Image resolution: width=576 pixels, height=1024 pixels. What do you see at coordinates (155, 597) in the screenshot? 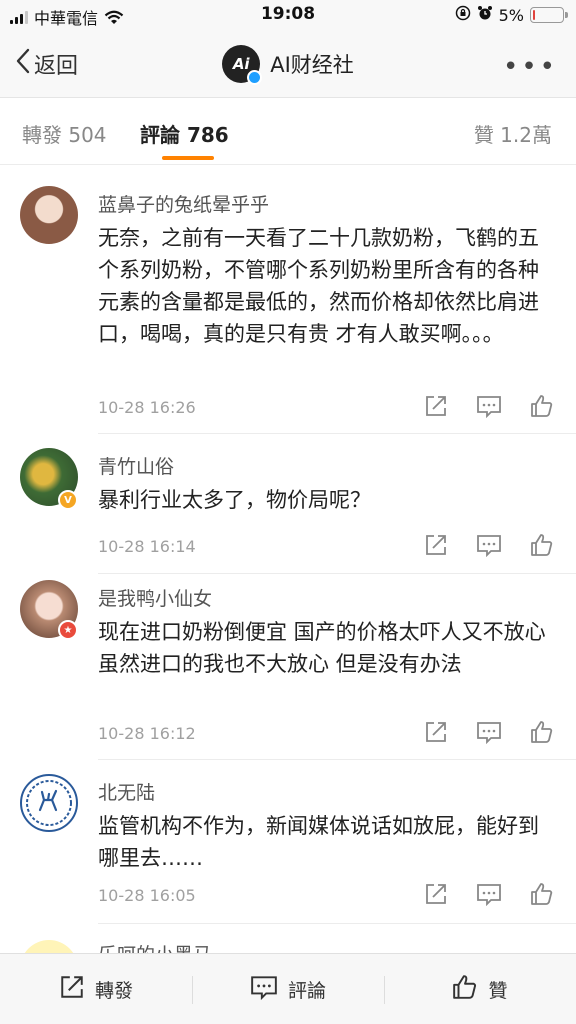
I see `comment-author: 是我鸭小仙女` at bounding box center [155, 597].